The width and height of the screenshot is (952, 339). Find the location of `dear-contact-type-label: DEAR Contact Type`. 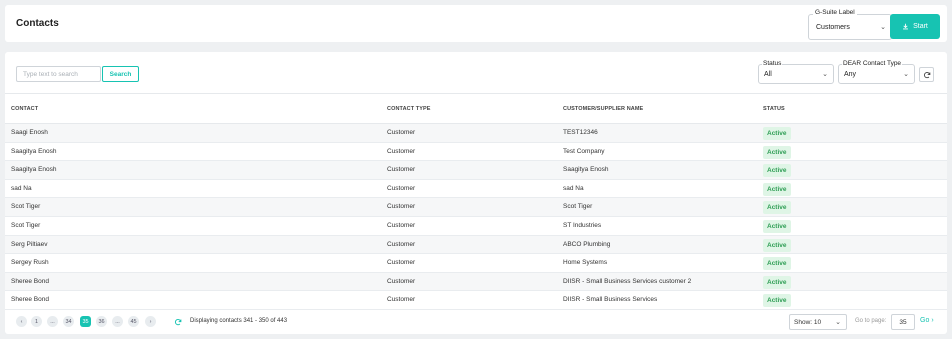

dear-contact-type-label: DEAR Contact Type is located at coordinates (872, 63).